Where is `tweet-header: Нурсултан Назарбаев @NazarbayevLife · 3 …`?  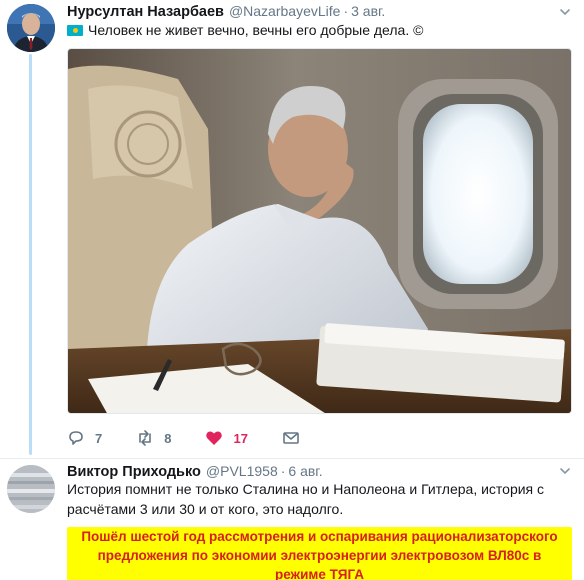 tweet-header: Нурсултан Назарбаев @NazarbayevLife · 3 … is located at coordinates (226, 12).